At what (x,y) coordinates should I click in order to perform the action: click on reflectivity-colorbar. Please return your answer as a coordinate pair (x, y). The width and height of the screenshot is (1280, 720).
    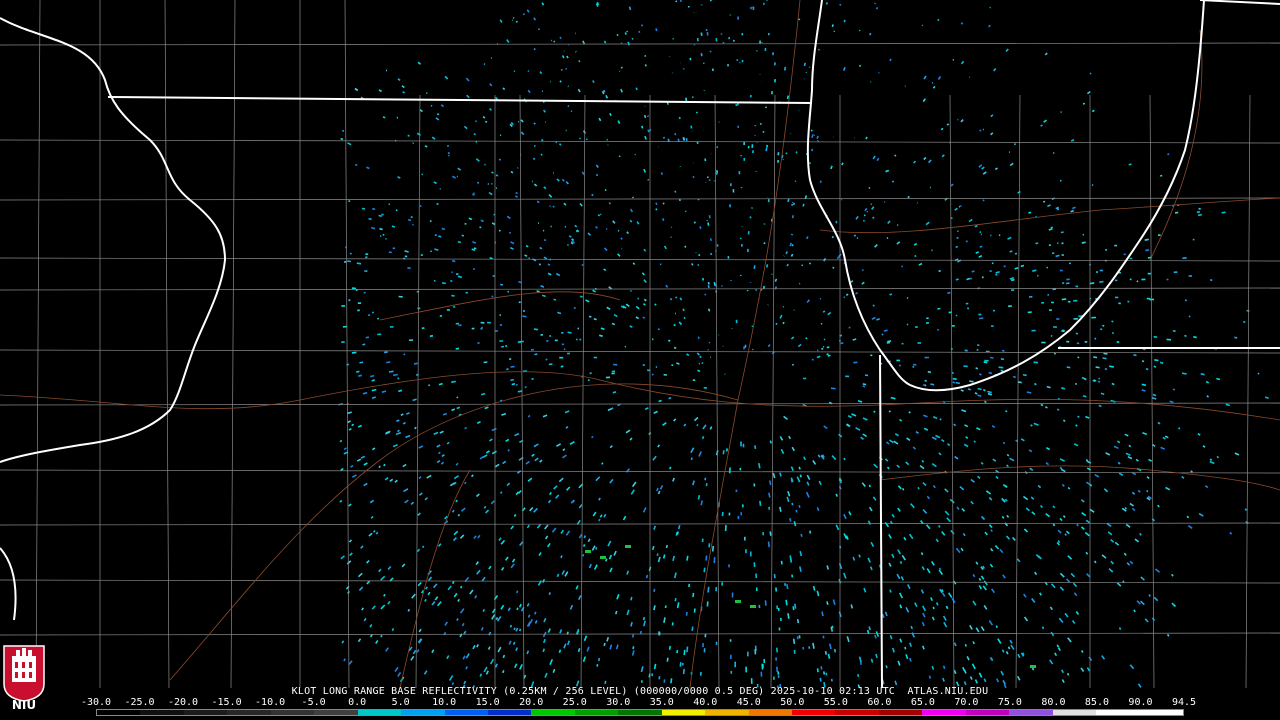
    Looking at the image, I should click on (640, 712).